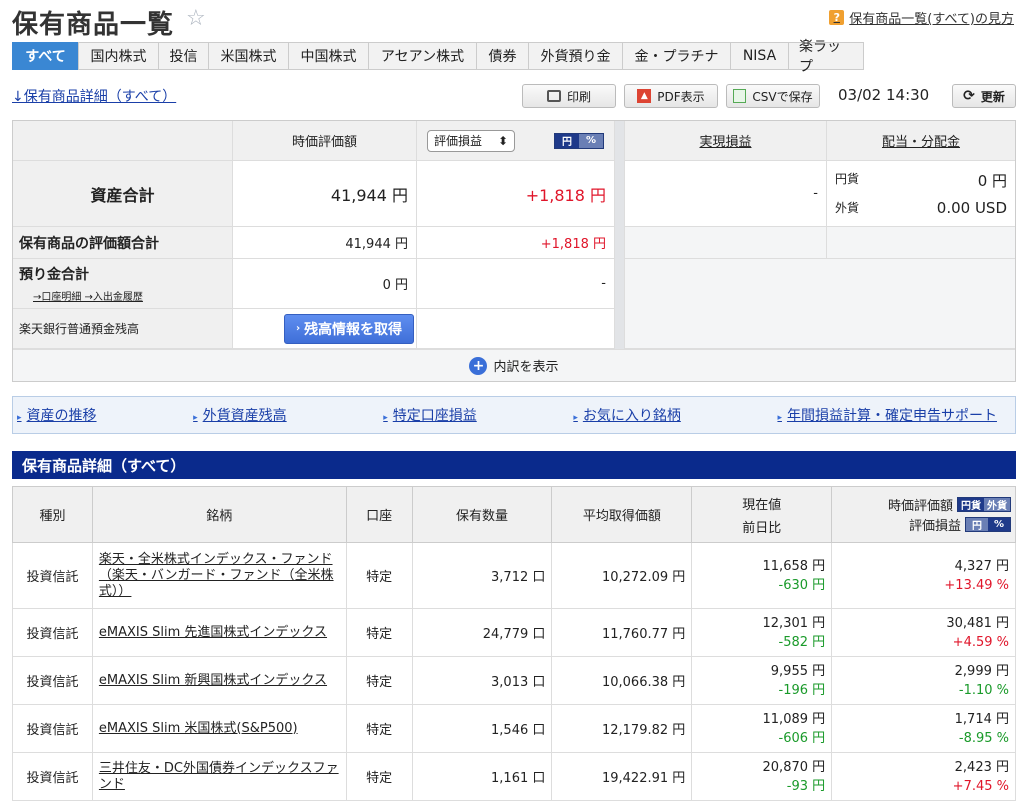 Image resolution: width=1024 pixels, height=808 pixels. I want to click on timestamp: 03/02 14:30, so click(884, 95).